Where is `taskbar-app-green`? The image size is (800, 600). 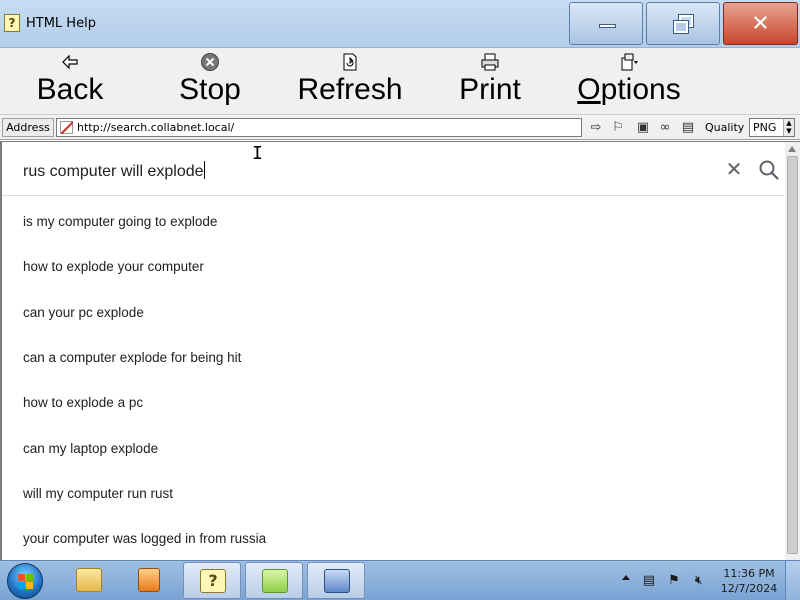 taskbar-app-green is located at coordinates (274, 580).